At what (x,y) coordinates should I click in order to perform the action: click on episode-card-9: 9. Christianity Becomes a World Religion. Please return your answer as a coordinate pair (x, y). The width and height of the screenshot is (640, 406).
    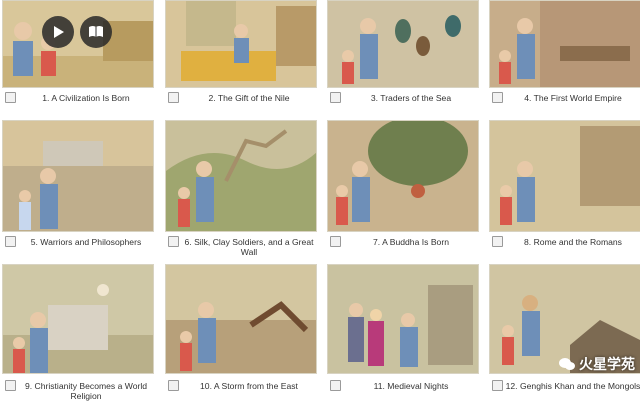
    Looking at the image, I should click on (78, 332).